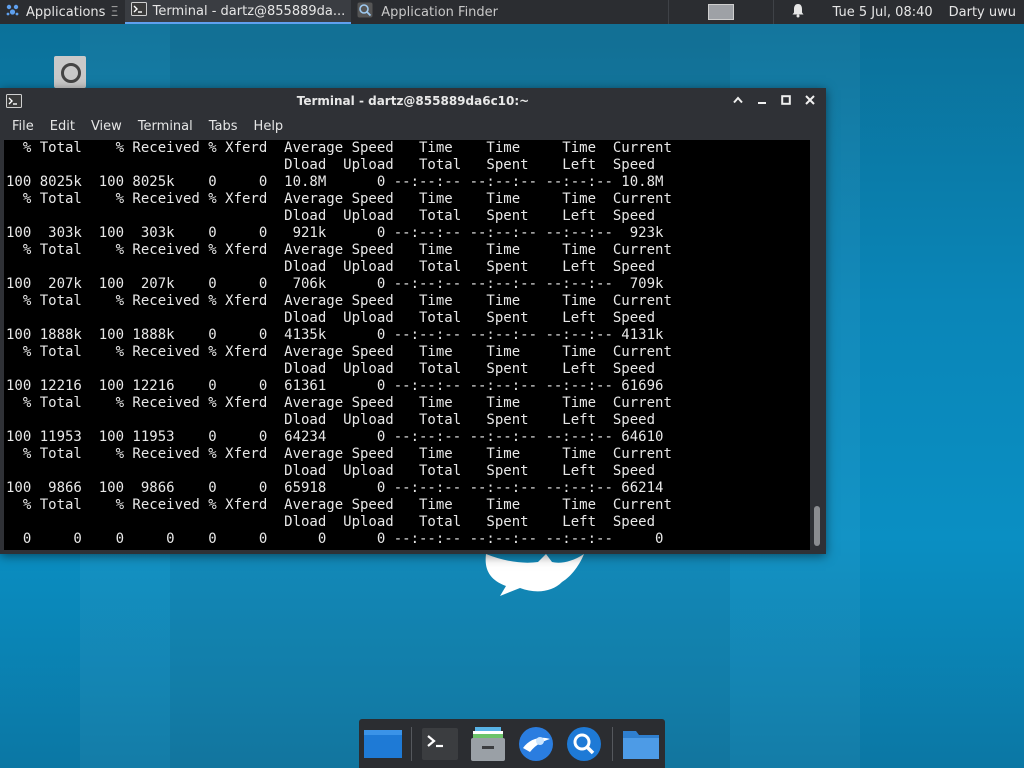 The height and width of the screenshot is (768, 1024). What do you see at coordinates (774, 100) in the screenshot?
I see `window-controls` at bounding box center [774, 100].